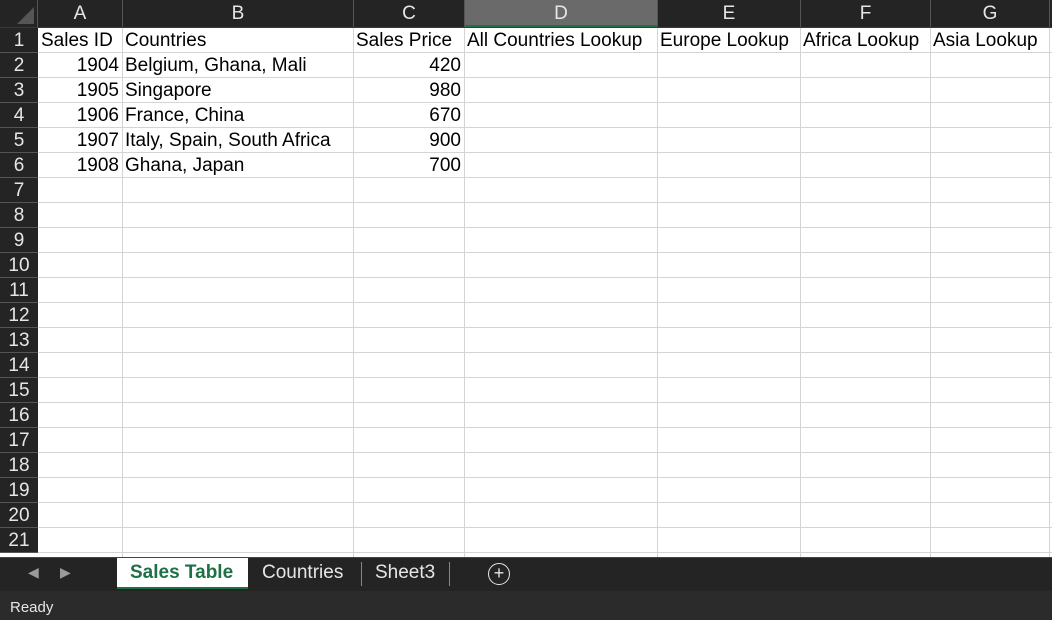  Describe the element at coordinates (19, 240) in the screenshot. I see `row-header: 9` at that location.